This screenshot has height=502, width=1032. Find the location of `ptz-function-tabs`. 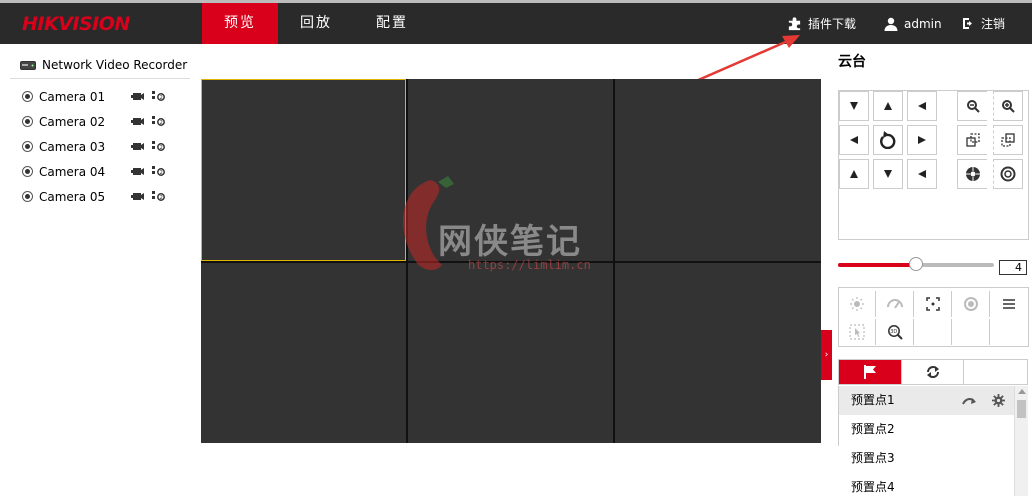

ptz-function-tabs is located at coordinates (933, 372).